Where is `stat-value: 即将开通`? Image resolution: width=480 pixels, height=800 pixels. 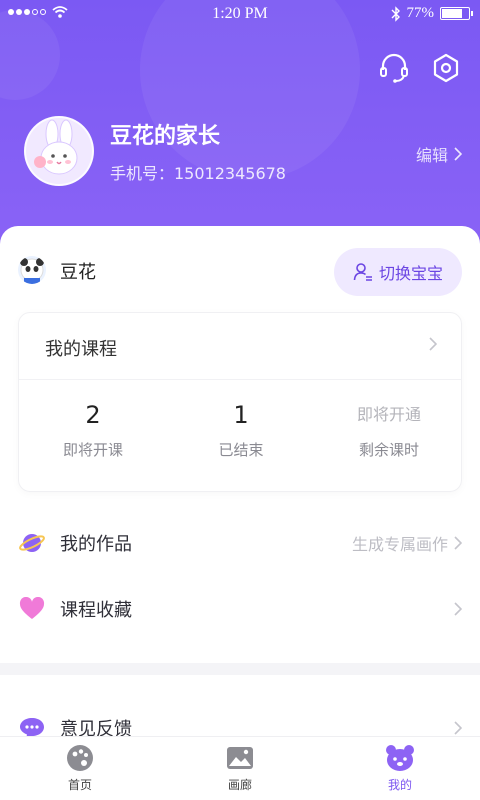
stat-value: 即将开通 is located at coordinates (388, 414).